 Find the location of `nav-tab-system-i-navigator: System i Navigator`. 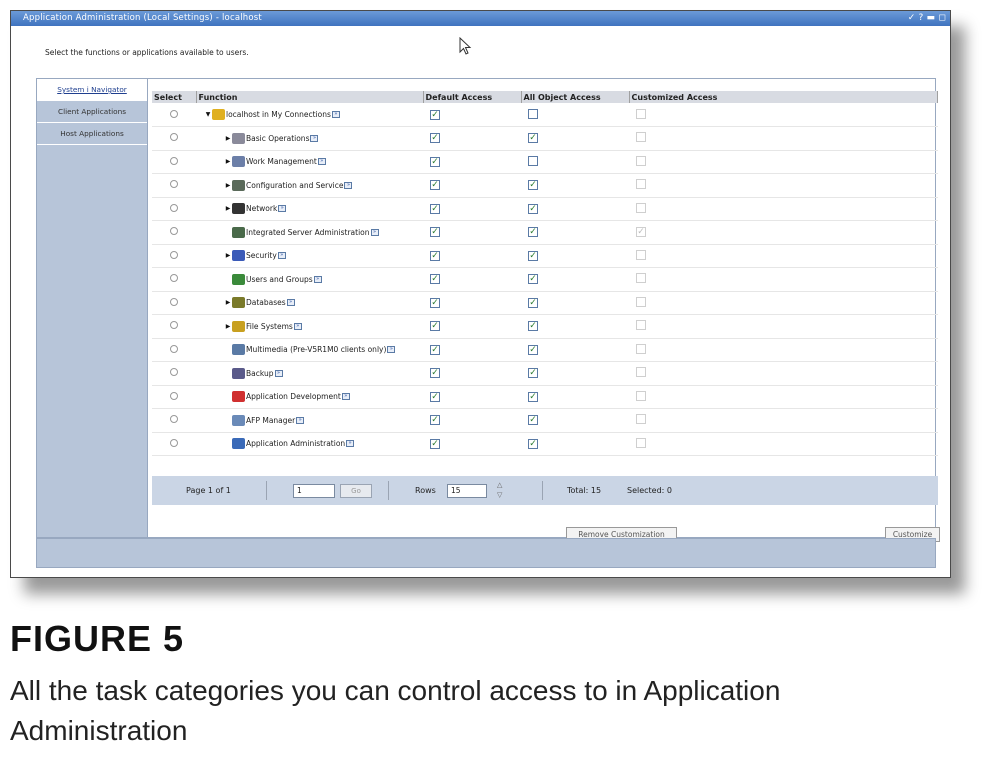

nav-tab-system-i-navigator: System i Navigator is located at coordinates (92, 90).